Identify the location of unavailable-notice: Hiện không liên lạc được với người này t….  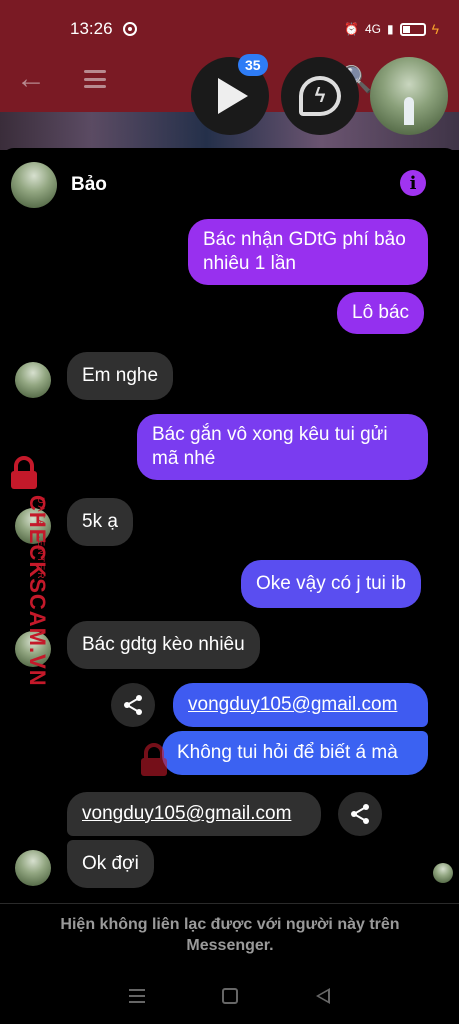
(230, 935).